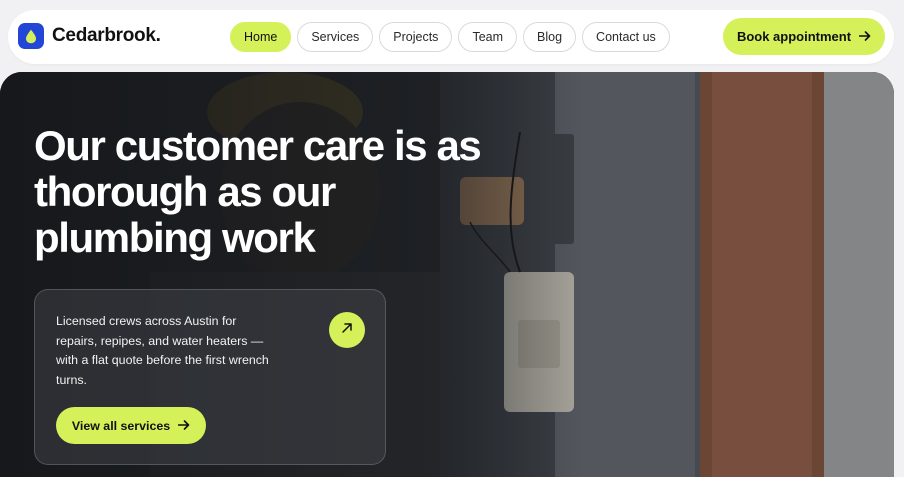 The width and height of the screenshot is (904, 477). I want to click on book-appointment-label: Book appointment, so click(794, 36).